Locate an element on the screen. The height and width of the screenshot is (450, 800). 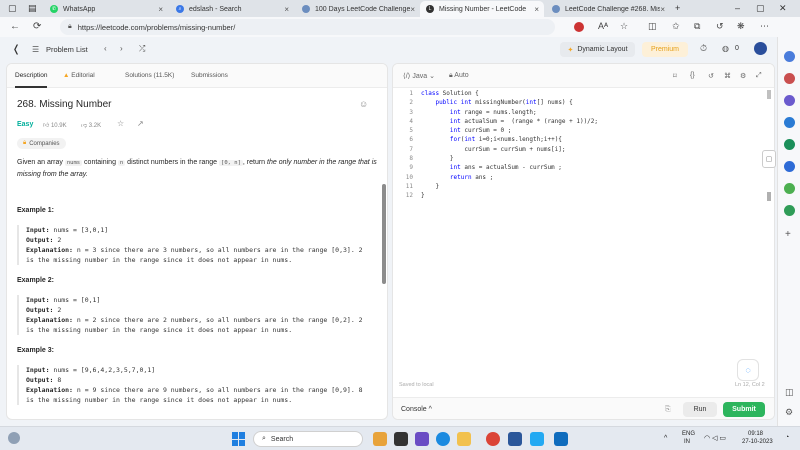
reset-icon: ↺ is located at coordinates (711, 76).